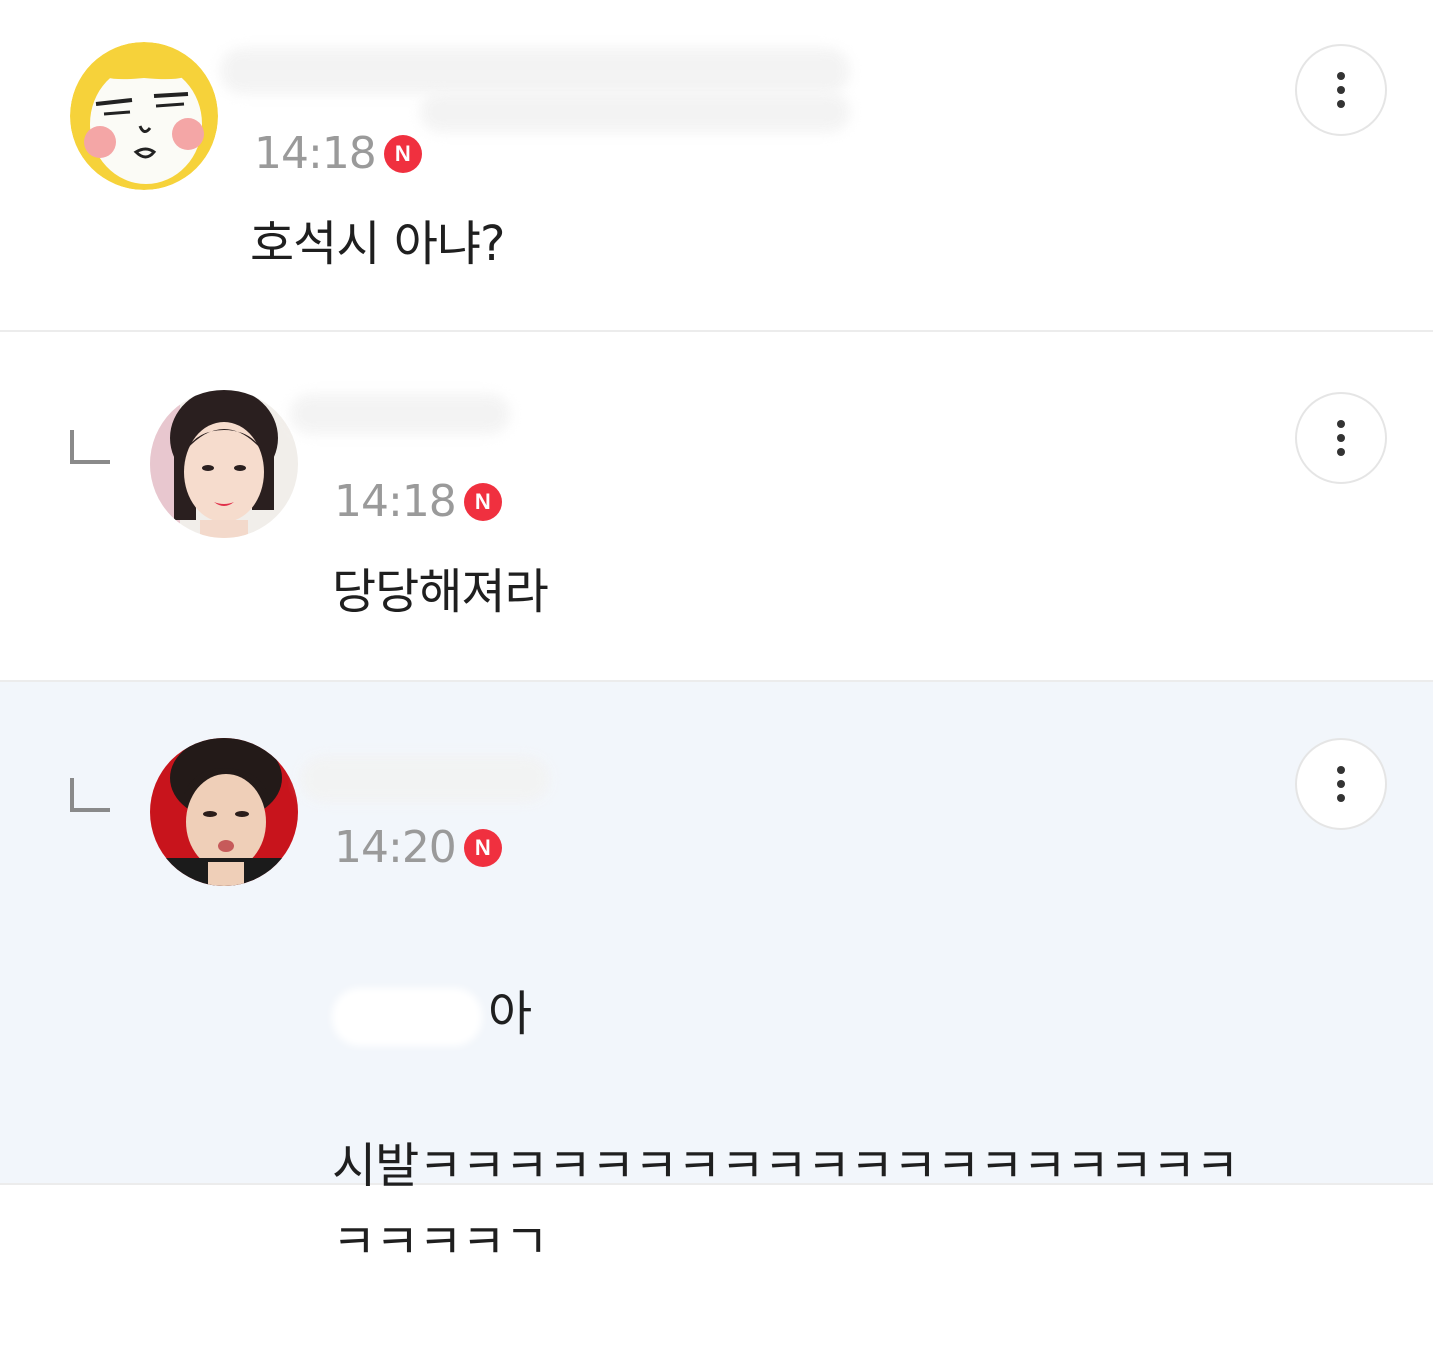 The image size is (1433, 1356). Describe the element at coordinates (378, 244) in the screenshot. I see `comment-text: 호석시 아냐?` at that location.